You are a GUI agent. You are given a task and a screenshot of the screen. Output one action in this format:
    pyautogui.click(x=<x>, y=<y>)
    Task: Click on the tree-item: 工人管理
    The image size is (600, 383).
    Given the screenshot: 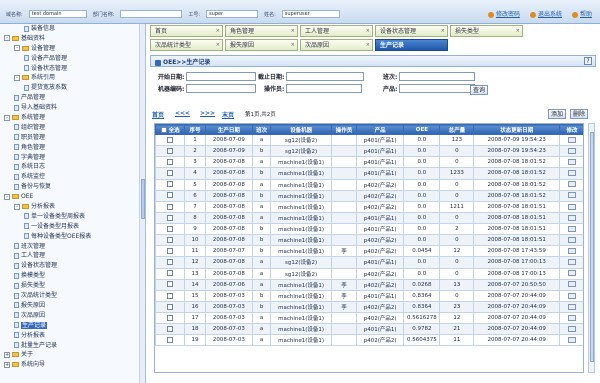 What is the action you would take?
    pyautogui.click(x=72, y=256)
    